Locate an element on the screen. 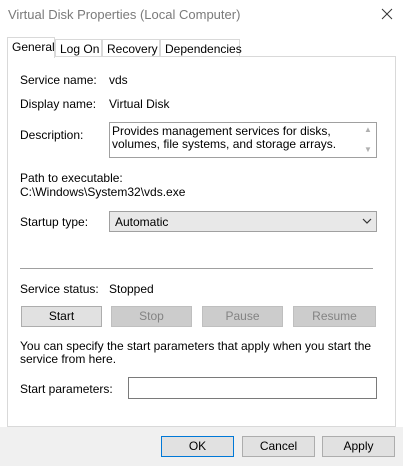 The height and width of the screenshot is (466, 403). title-bar: Virtual Disk Properties (Local Computer) is located at coordinates (201, 15).